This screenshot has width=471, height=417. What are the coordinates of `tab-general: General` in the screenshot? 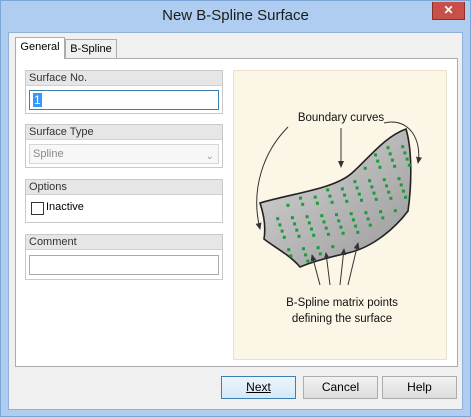 It's located at (40, 48).